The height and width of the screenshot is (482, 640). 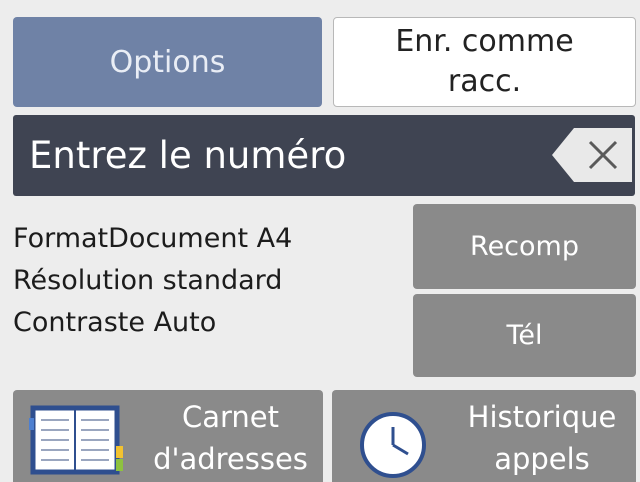 What do you see at coordinates (484, 62) in the screenshot?
I see `save-as-shortcut-button: Enr. comme racc.` at bounding box center [484, 62].